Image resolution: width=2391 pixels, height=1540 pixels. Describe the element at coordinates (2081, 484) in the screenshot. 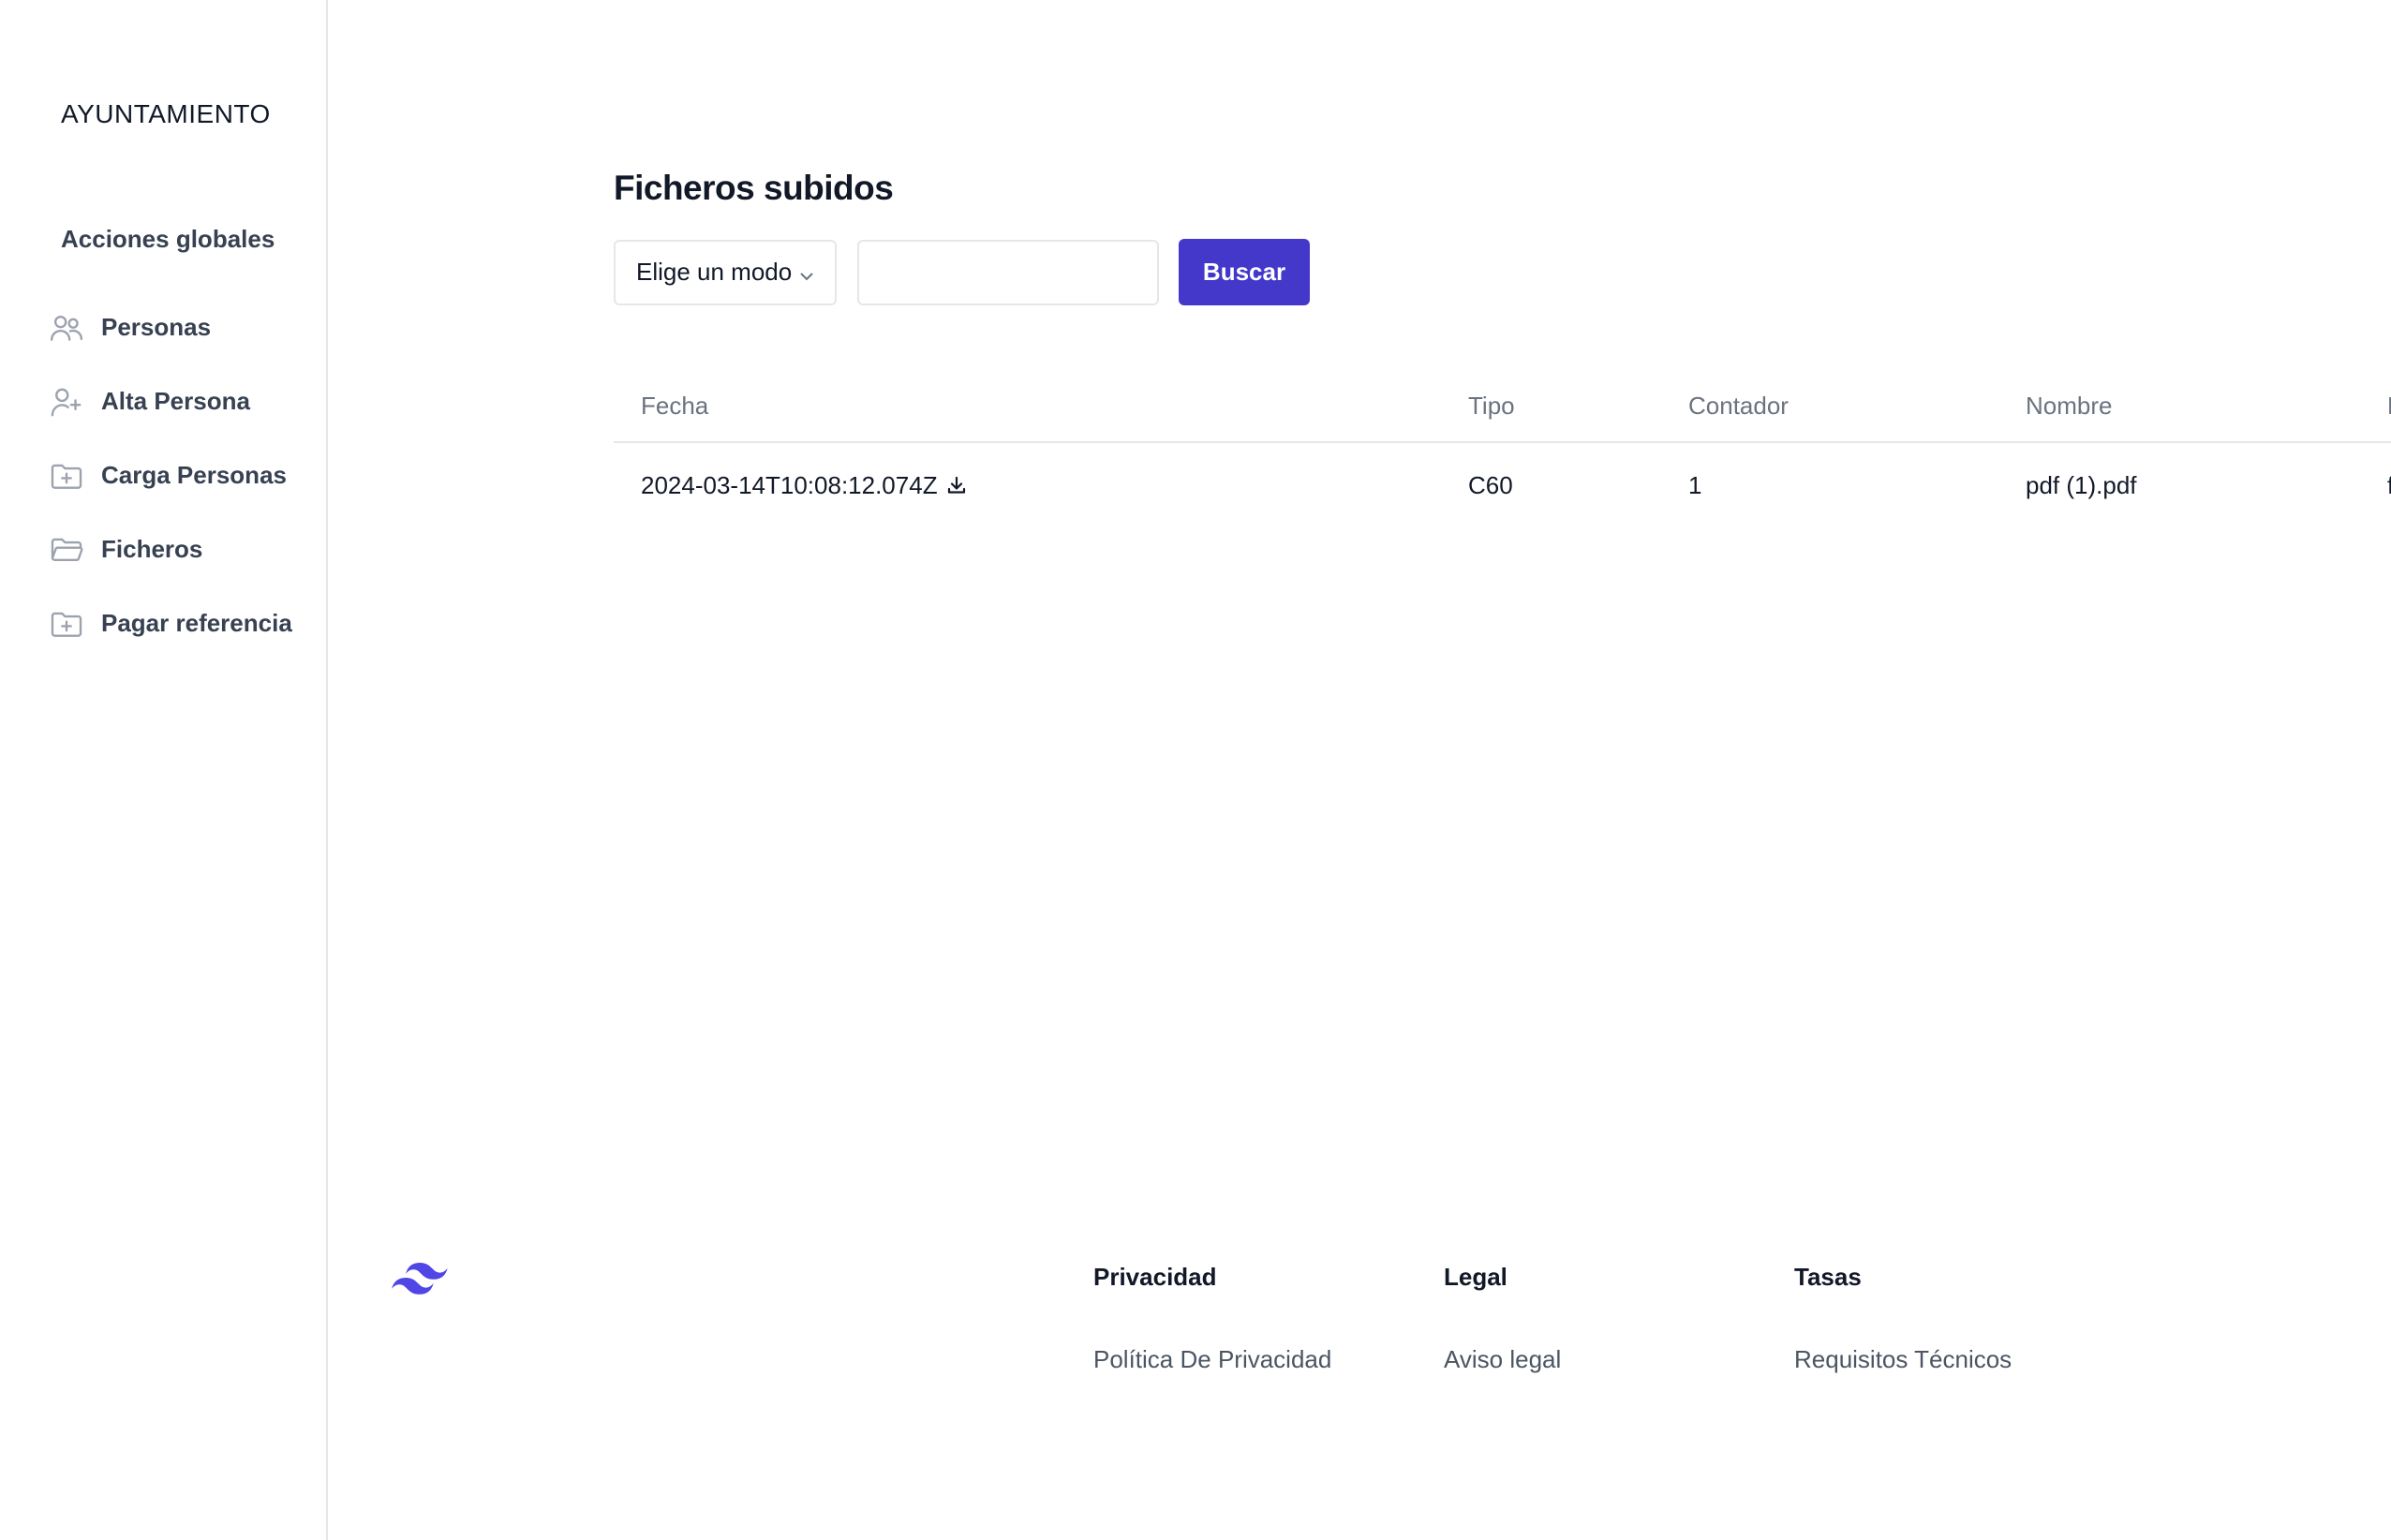

I see `cell-nombre: pdf (1).pdf` at that location.